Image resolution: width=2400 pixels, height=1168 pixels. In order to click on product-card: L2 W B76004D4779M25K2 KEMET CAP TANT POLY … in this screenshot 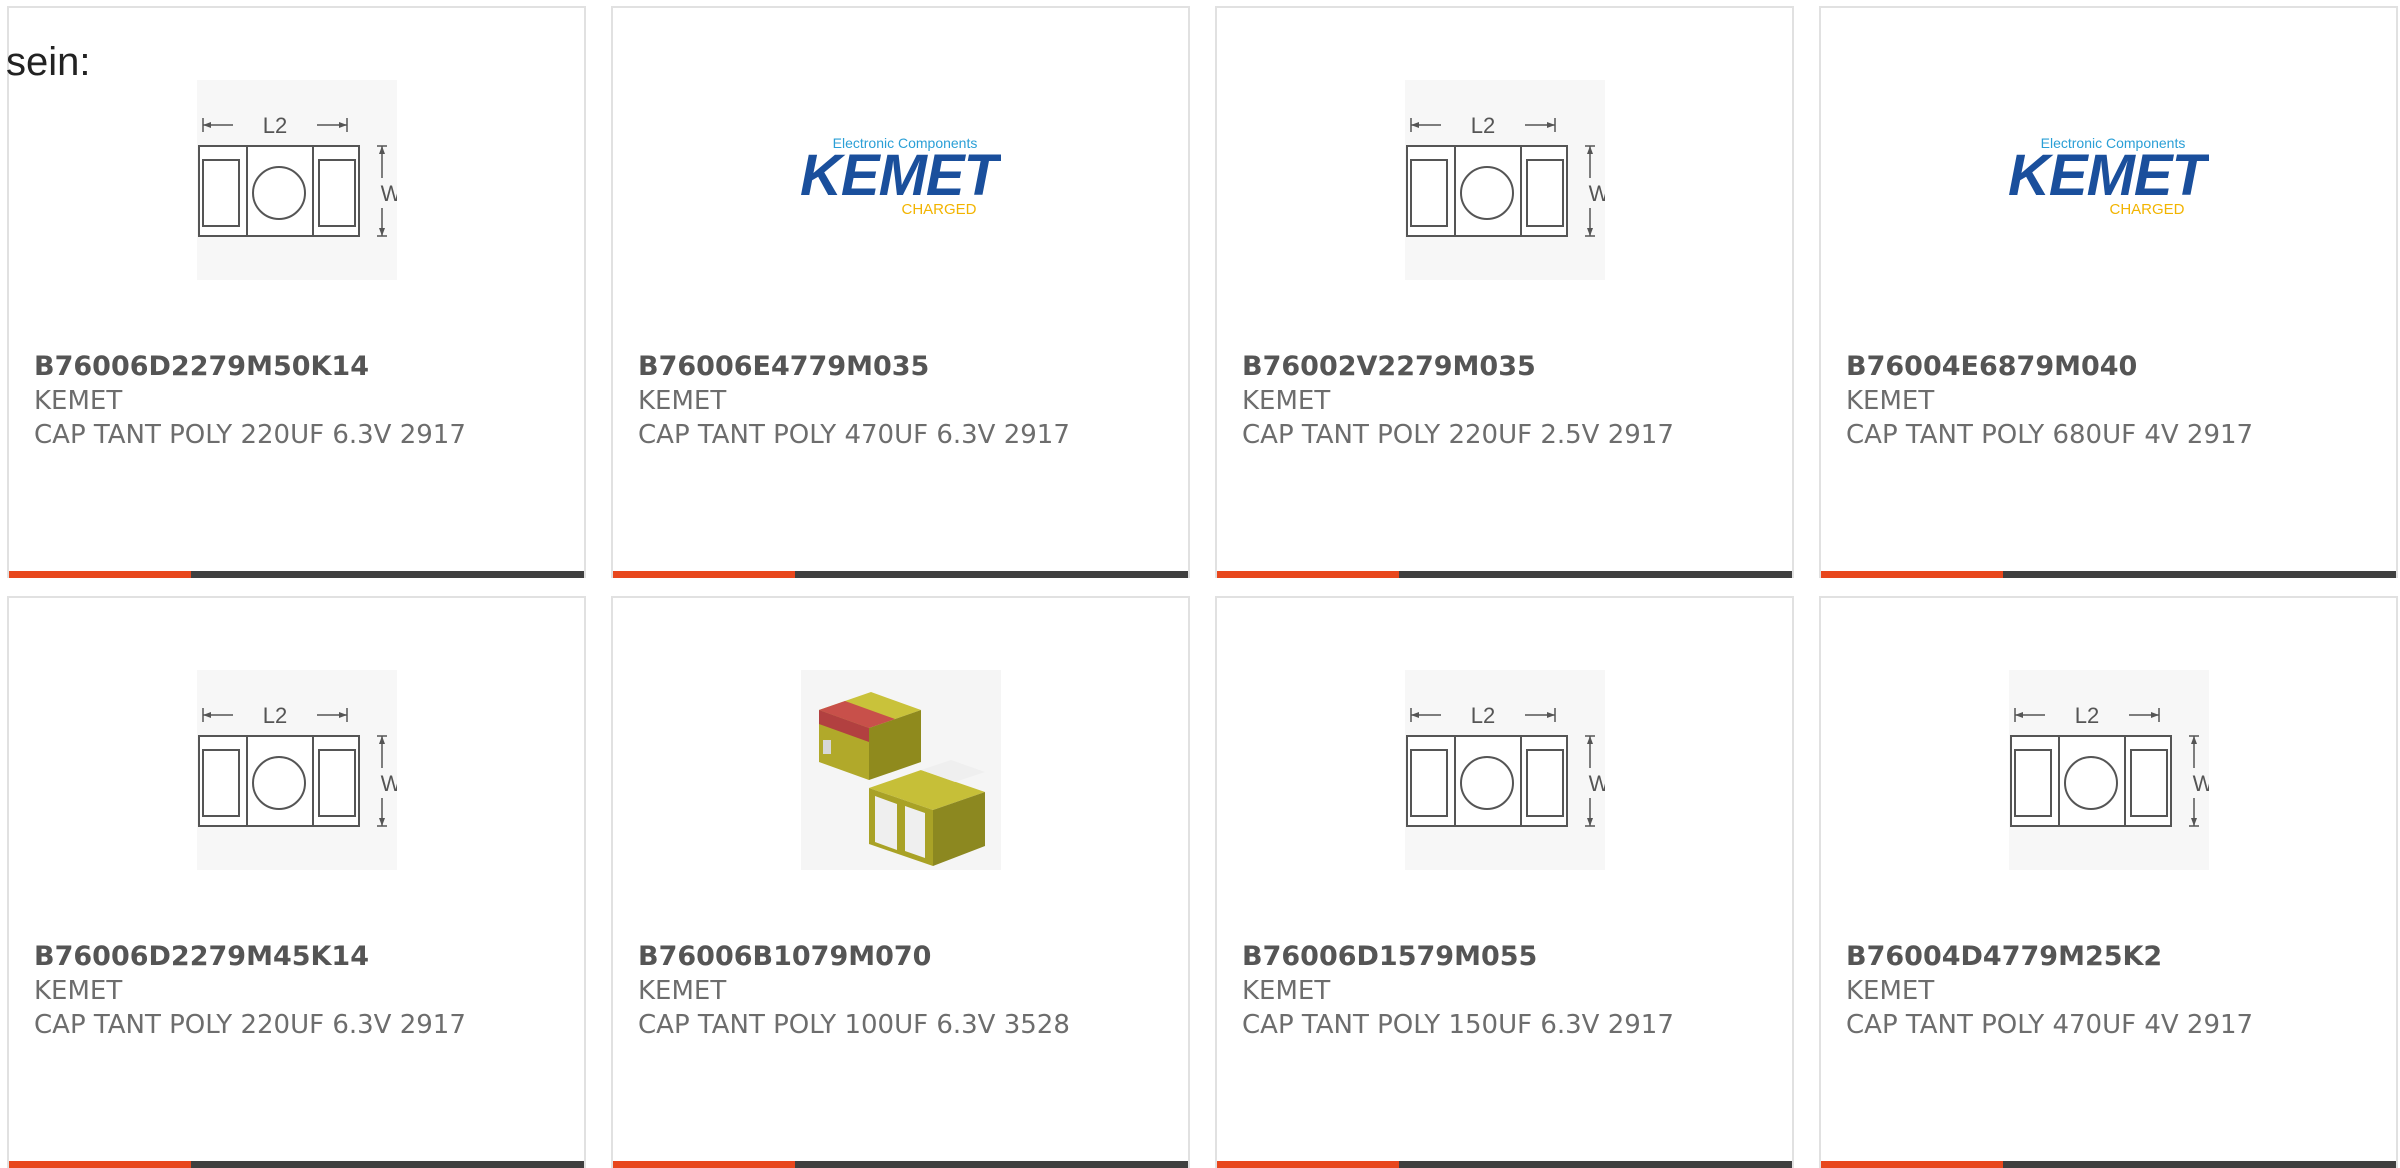, I will do `click(2108, 882)`.